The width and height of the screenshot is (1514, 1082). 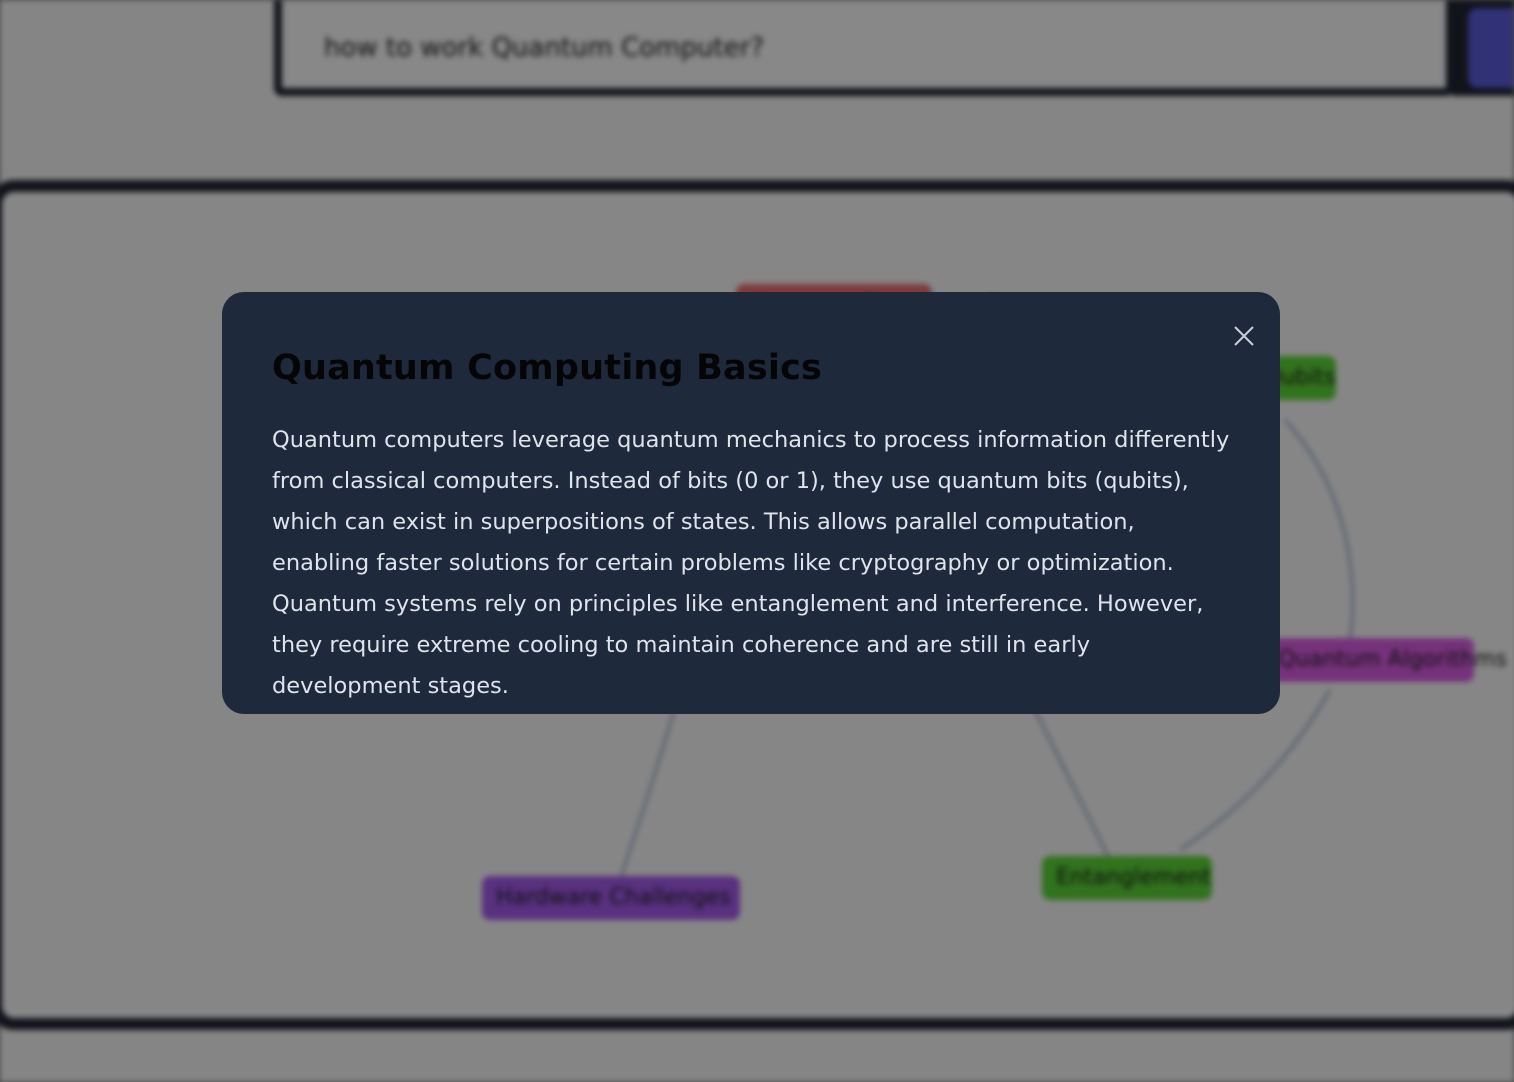 I want to click on modal-title: Quantum Computing Basics, so click(x=547, y=368).